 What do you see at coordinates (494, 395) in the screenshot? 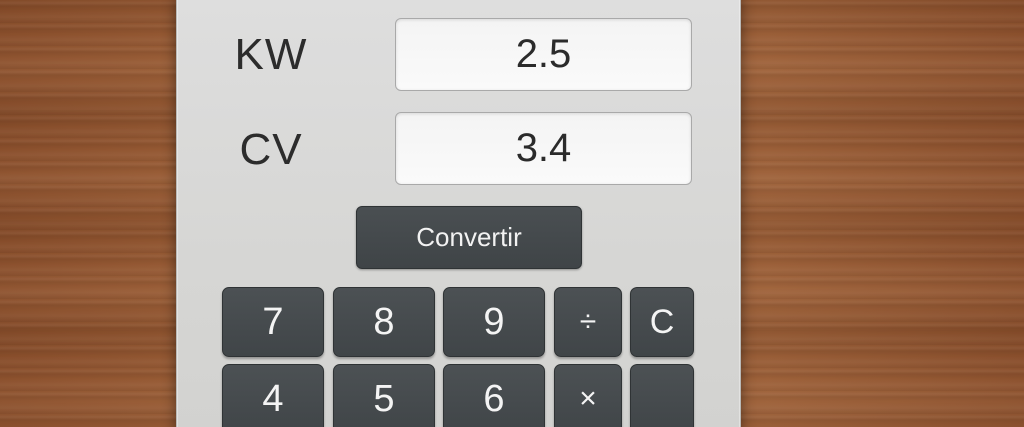
I see `key-6: 6` at bounding box center [494, 395].